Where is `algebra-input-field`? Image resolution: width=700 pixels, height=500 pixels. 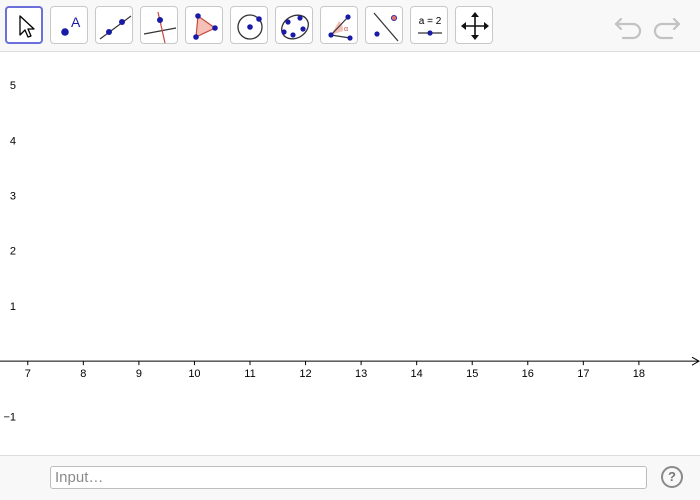 algebra-input-field is located at coordinates (348, 477).